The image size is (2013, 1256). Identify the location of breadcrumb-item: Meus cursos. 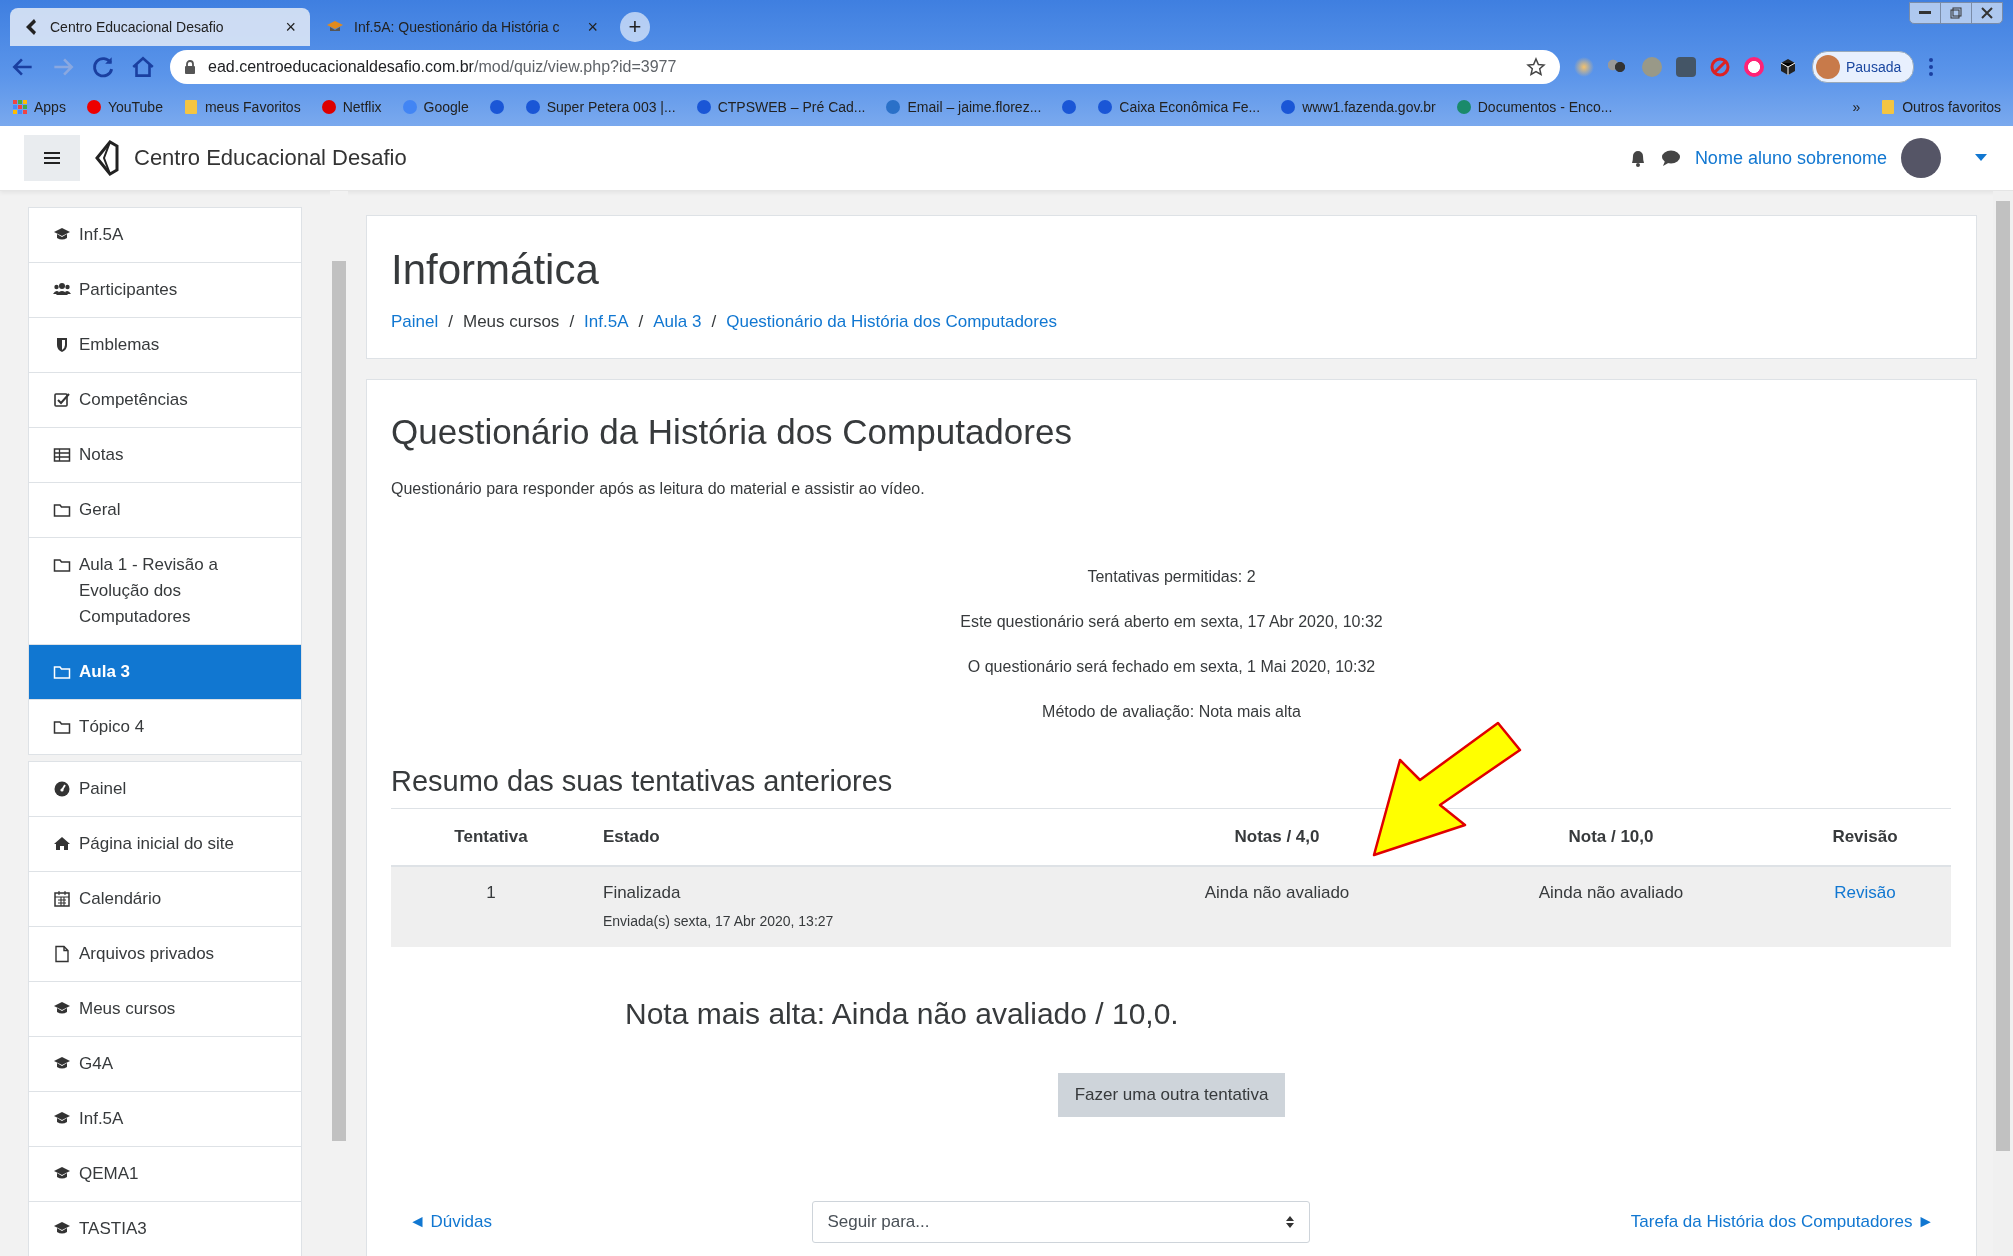
(511, 322).